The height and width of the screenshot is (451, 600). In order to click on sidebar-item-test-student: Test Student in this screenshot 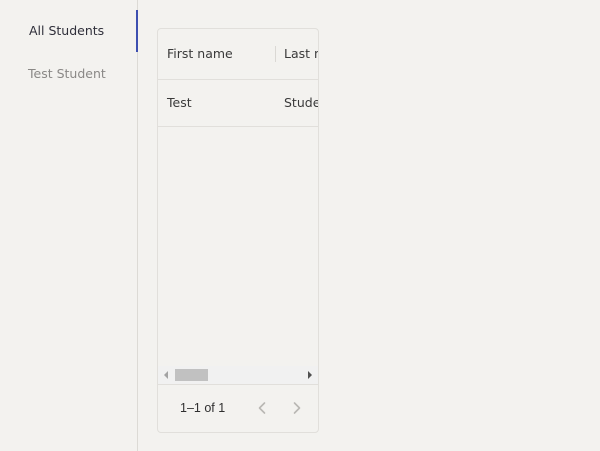, I will do `click(69, 74)`.